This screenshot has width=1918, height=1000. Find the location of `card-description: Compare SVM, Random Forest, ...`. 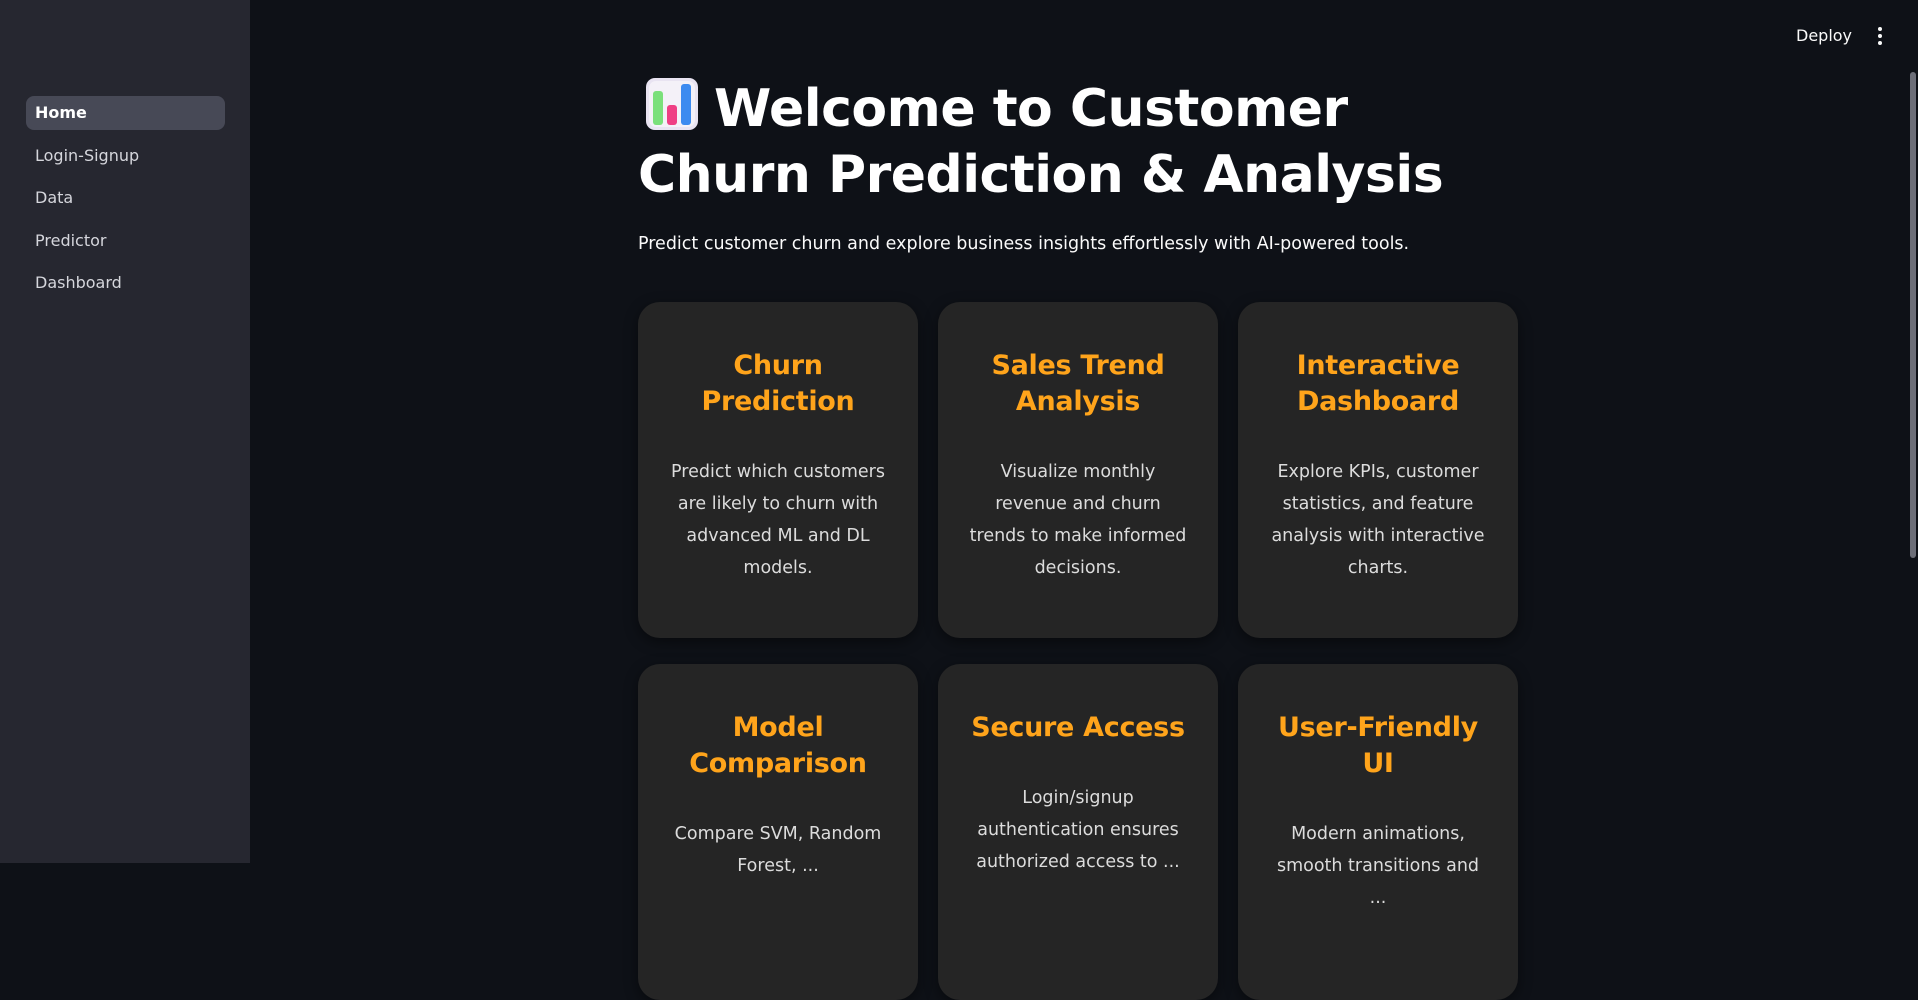

card-description: Compare SVM, Random Forest, ... is located at coordinates (778, 850).